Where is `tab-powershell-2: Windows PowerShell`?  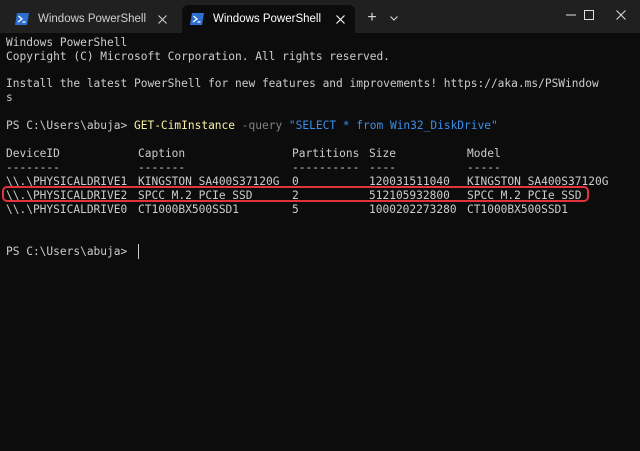 tab-powershell-2: Windows PowerShell is located at coordinates (268, 19).